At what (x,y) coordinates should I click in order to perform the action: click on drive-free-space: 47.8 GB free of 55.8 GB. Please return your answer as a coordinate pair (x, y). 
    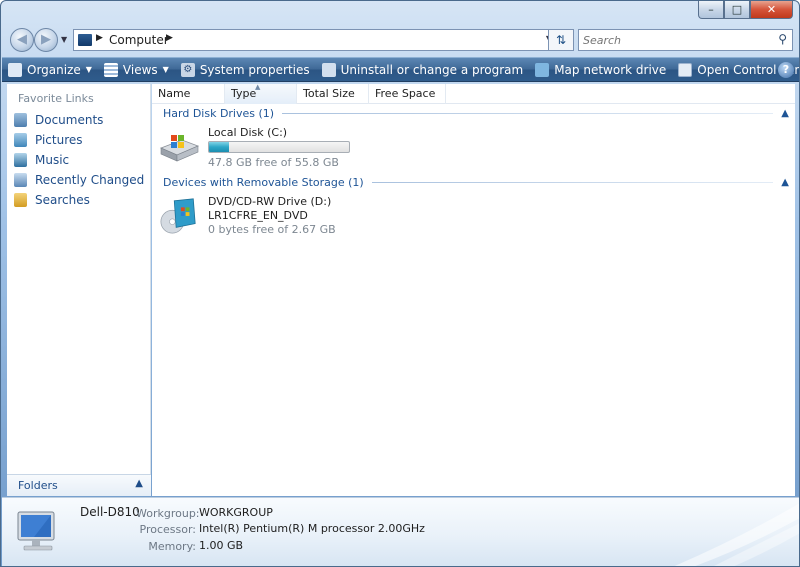
    Looking at the image, I should click on (273, 162).